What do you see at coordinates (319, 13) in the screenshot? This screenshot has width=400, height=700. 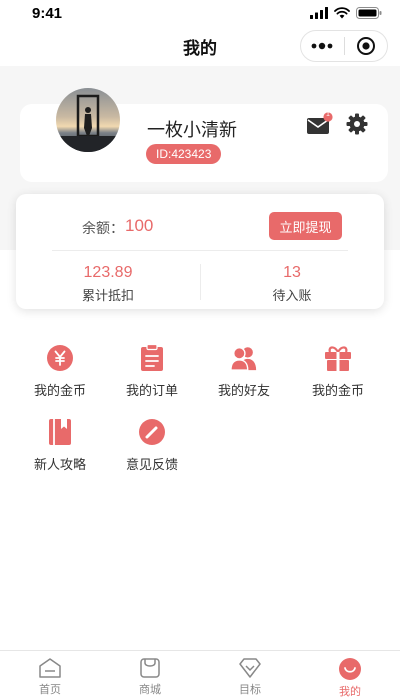 I see `signal-icon` at bounding box center [319, 13].